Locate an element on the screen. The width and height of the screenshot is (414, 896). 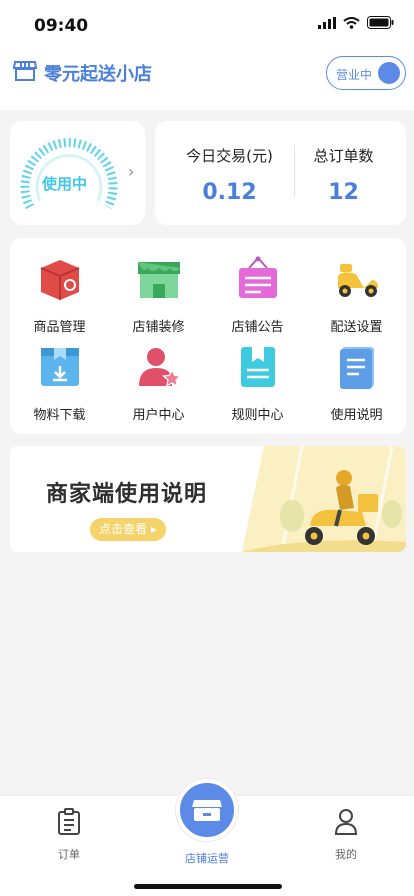
tab-orders: 订单 is located at coordinates (69, 835).